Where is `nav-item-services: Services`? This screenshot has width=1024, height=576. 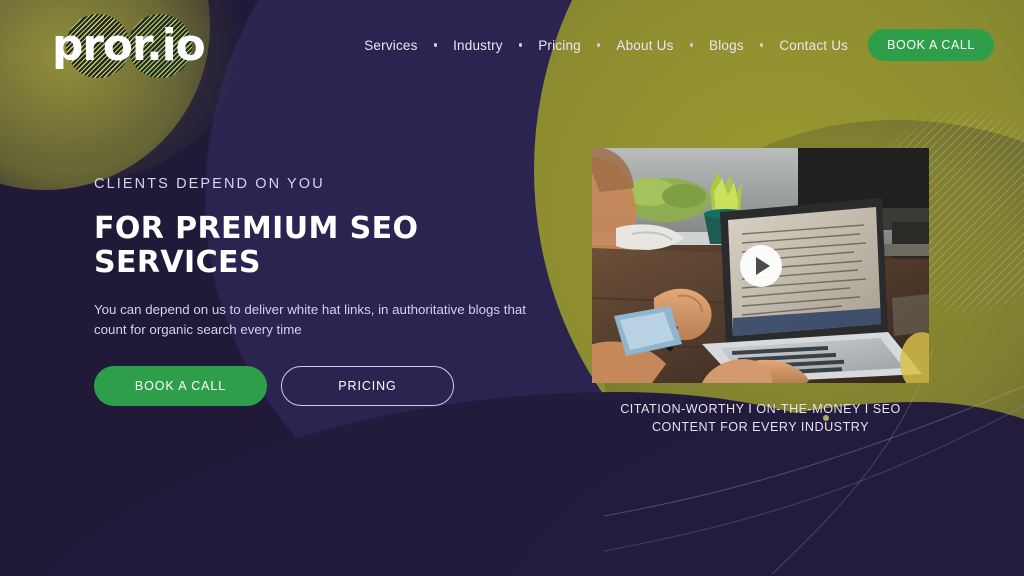
nav-item-services: Services is located at coordinates (390, 45).